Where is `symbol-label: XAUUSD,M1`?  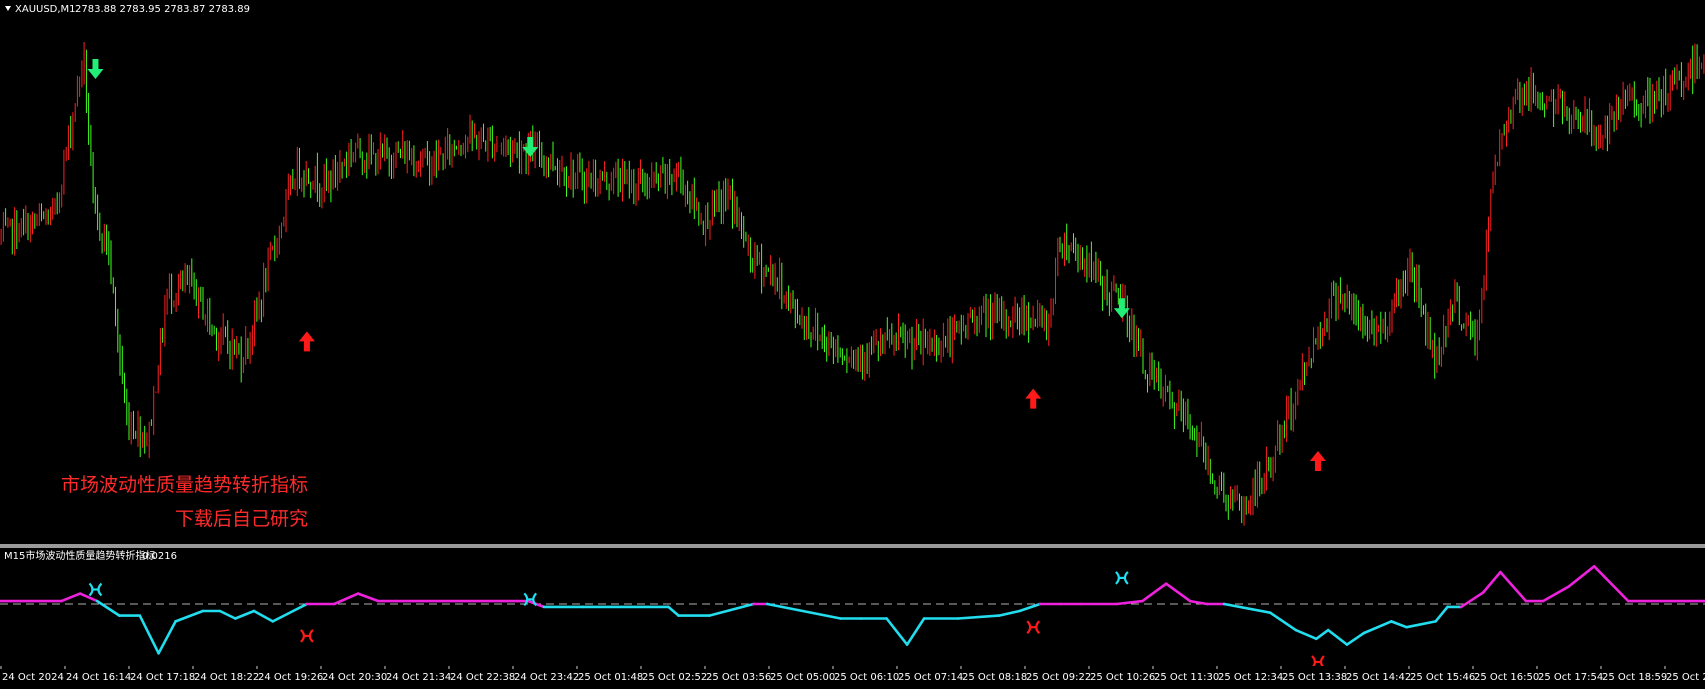 symbol-label: XAUUSD,M1 is located at coordinates (45, 9).